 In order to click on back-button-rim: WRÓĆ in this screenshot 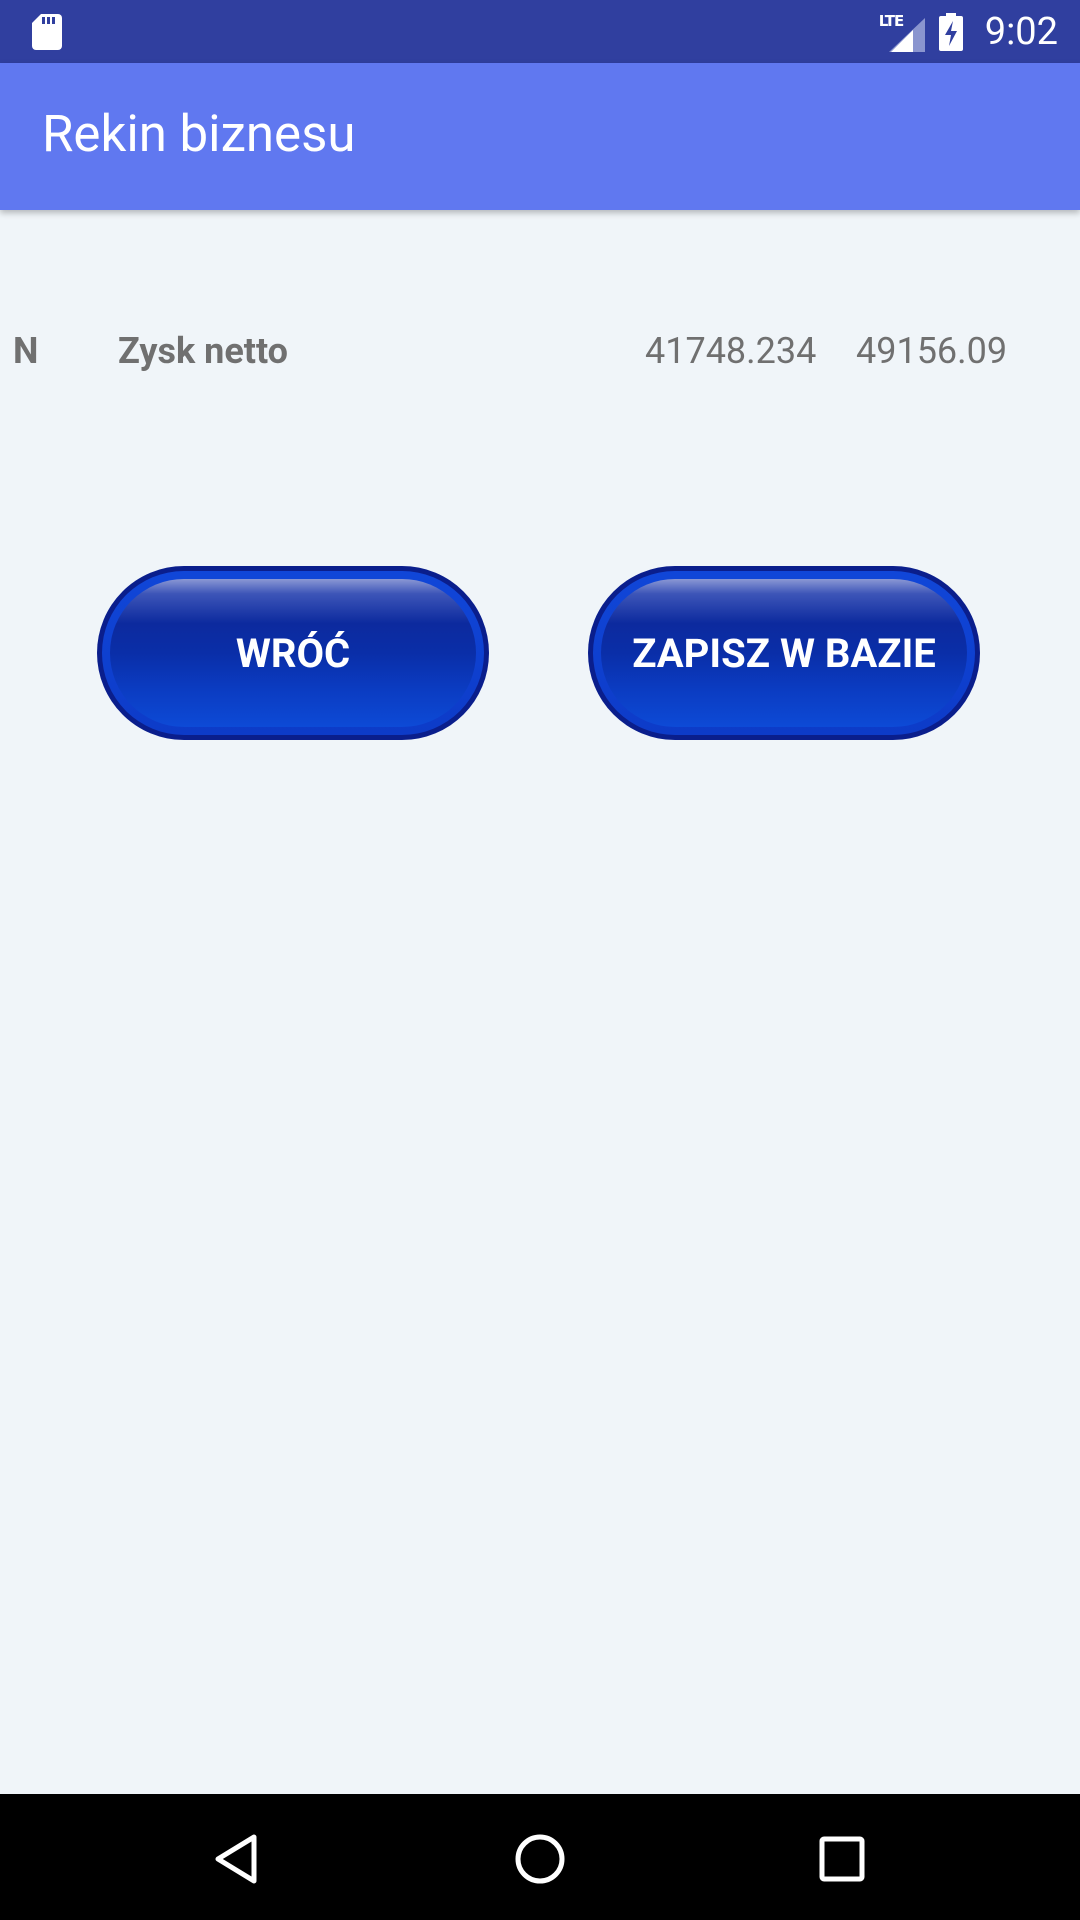, I will do `click(293, 653)`.